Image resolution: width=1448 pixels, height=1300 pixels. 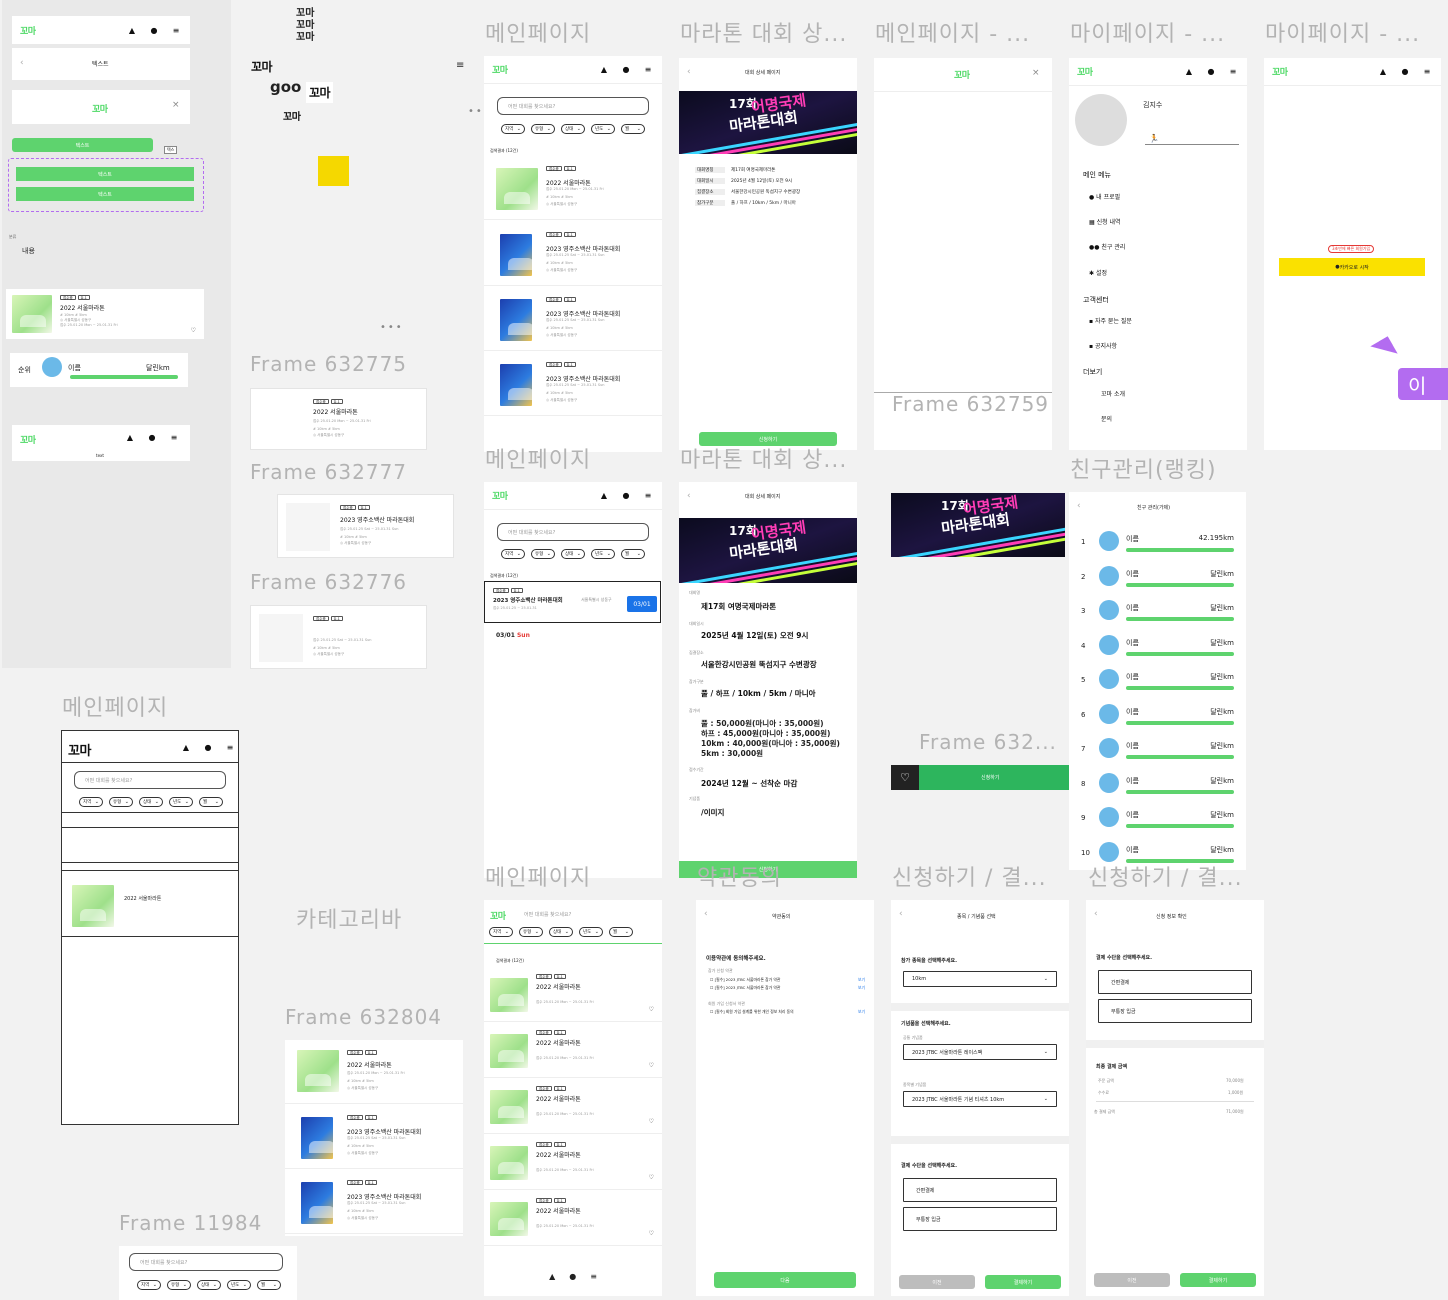 I want to click on apply-button: 신청하기, so click(x=990, y=777).